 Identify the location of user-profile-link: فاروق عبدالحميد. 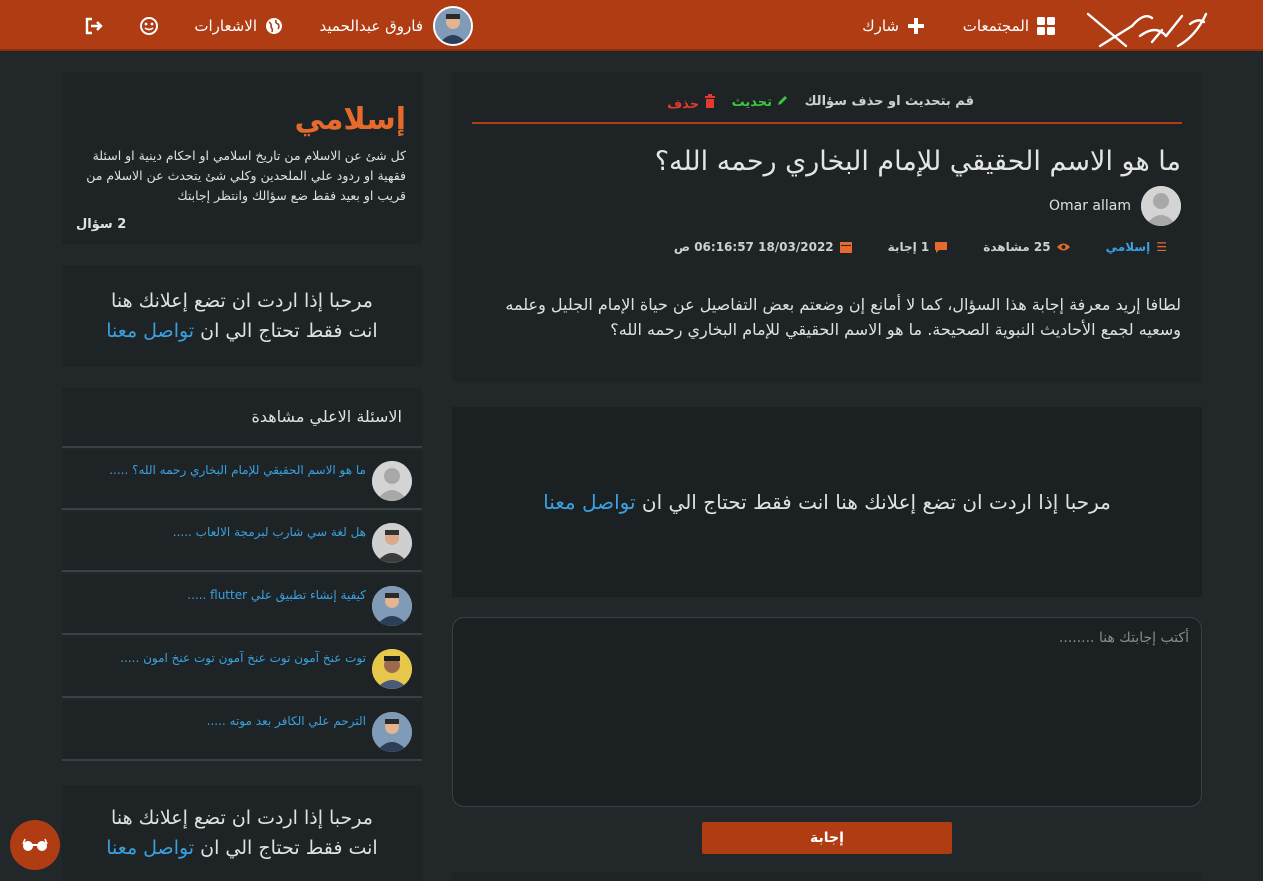
(396, 25).